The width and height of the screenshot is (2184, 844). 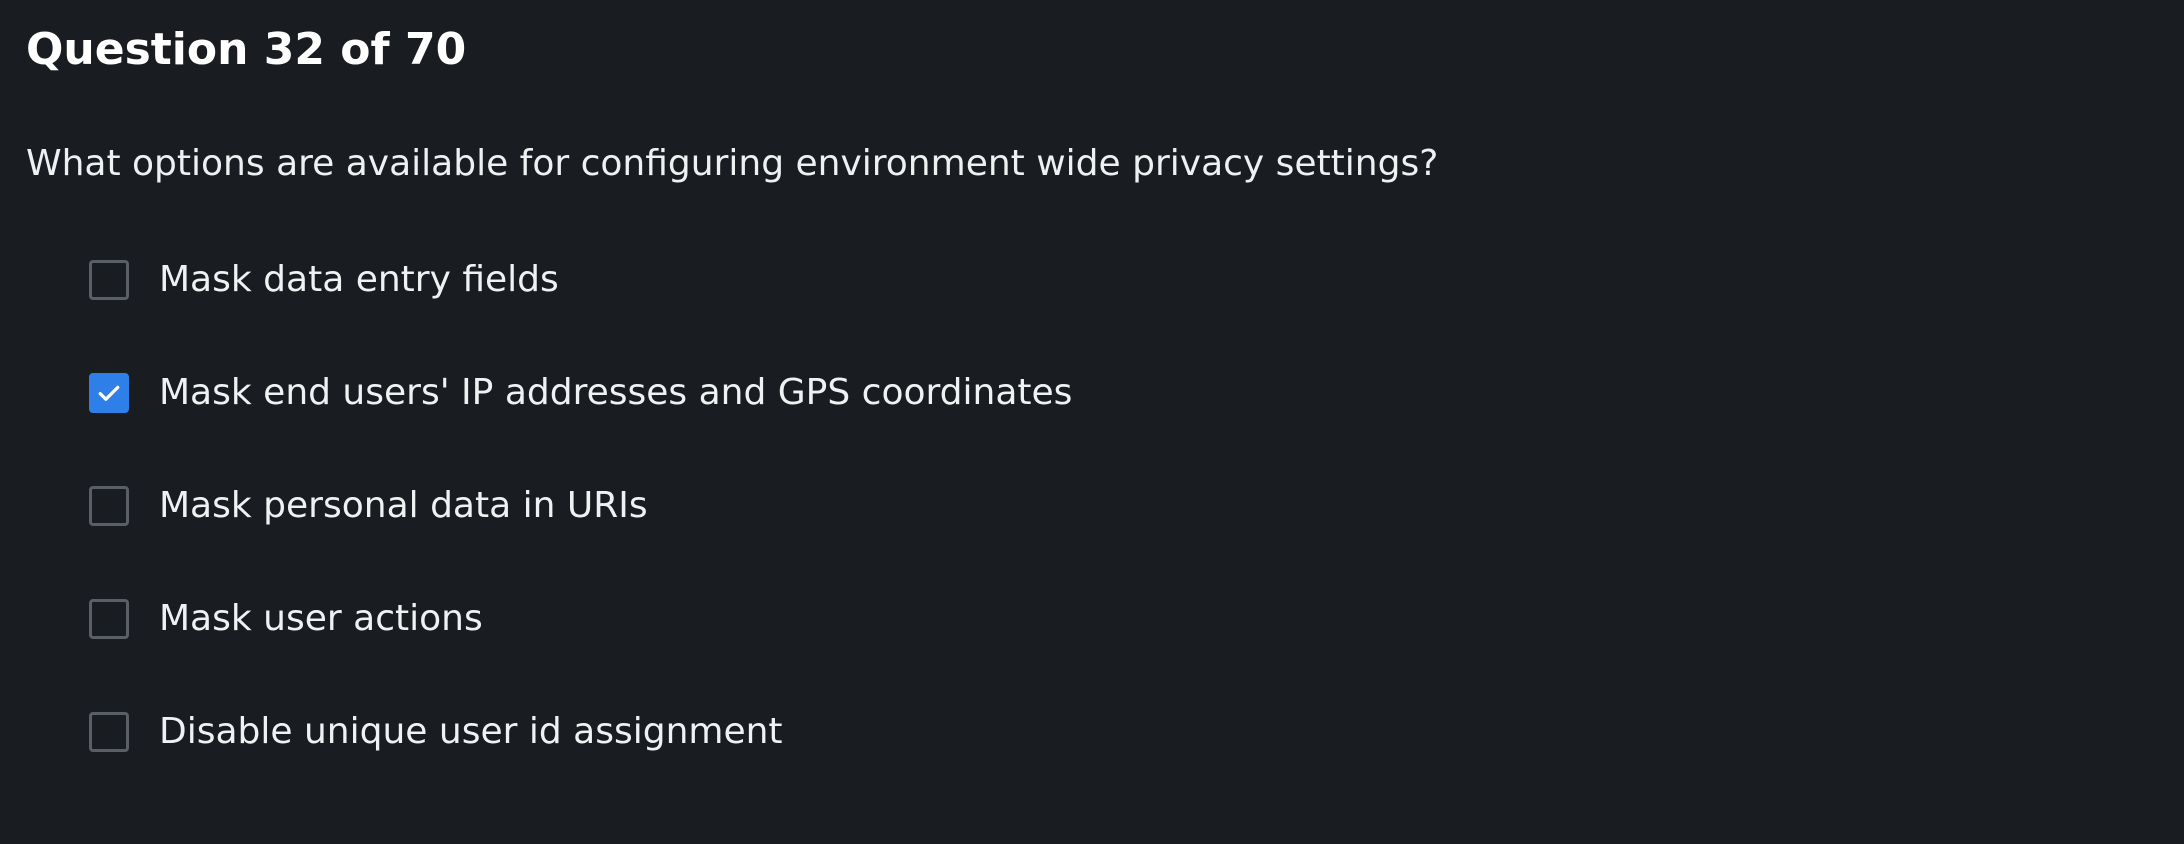 I want to click on answer-option: Disable unique user id assignment, so click(x=436, y=732).